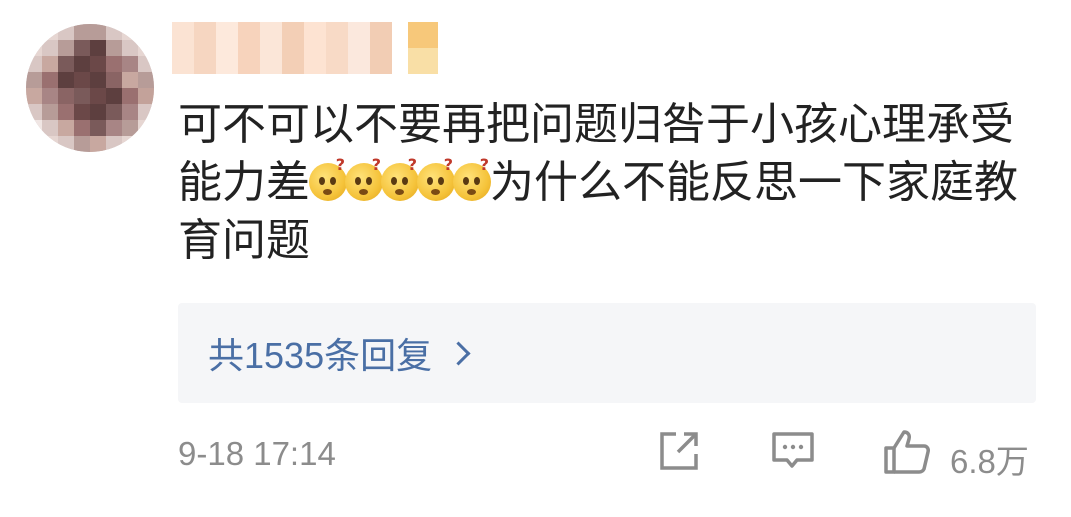 Image resolution: width=1071 pixels, height=517 pixels. I want to click on like-button, so click(907, 454).